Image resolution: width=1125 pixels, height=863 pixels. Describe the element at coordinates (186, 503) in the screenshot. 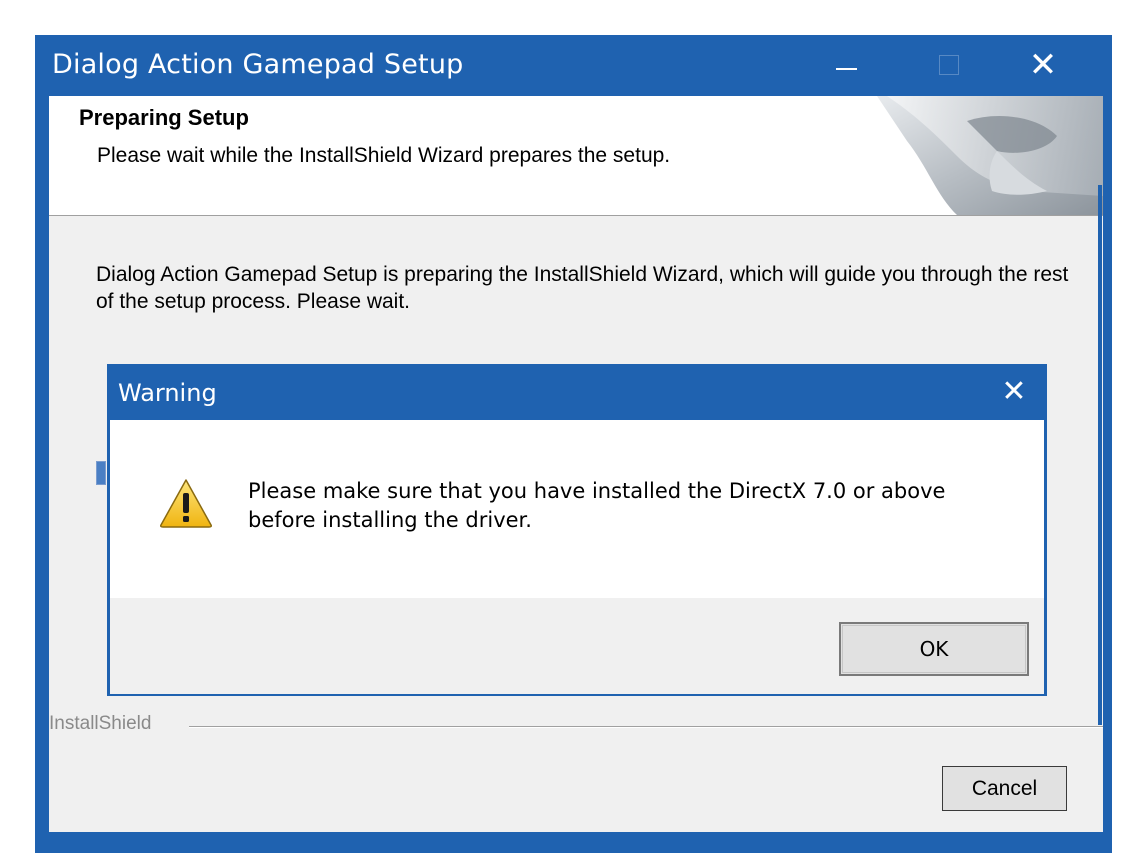

I see `warning-icon` at that location.